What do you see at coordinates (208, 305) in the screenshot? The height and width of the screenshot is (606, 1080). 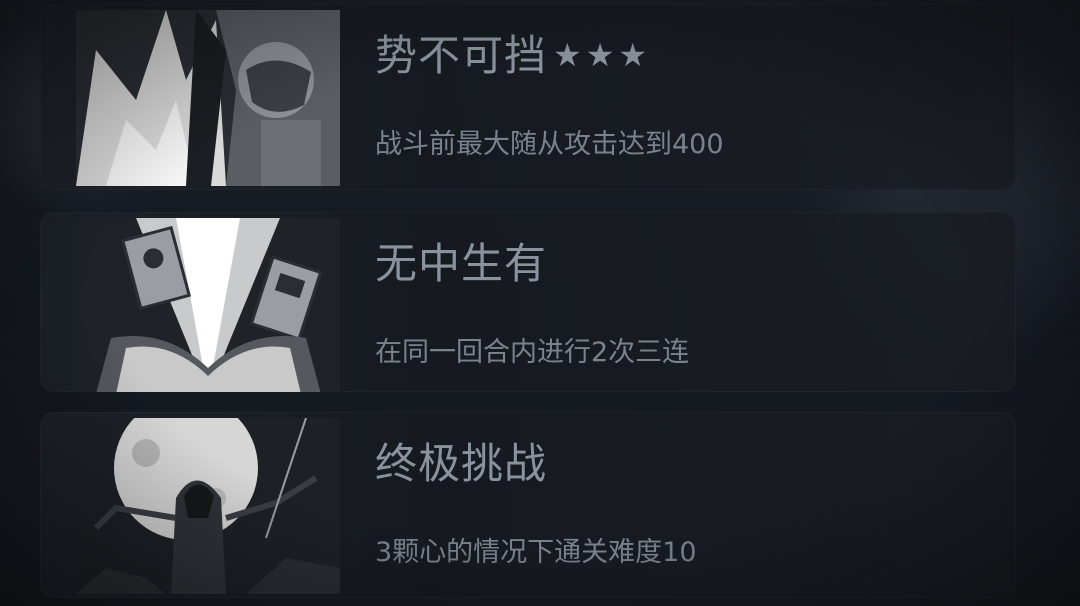 I see `glowing-book-cards-illustration-icon` at bounding box center [208, 305].